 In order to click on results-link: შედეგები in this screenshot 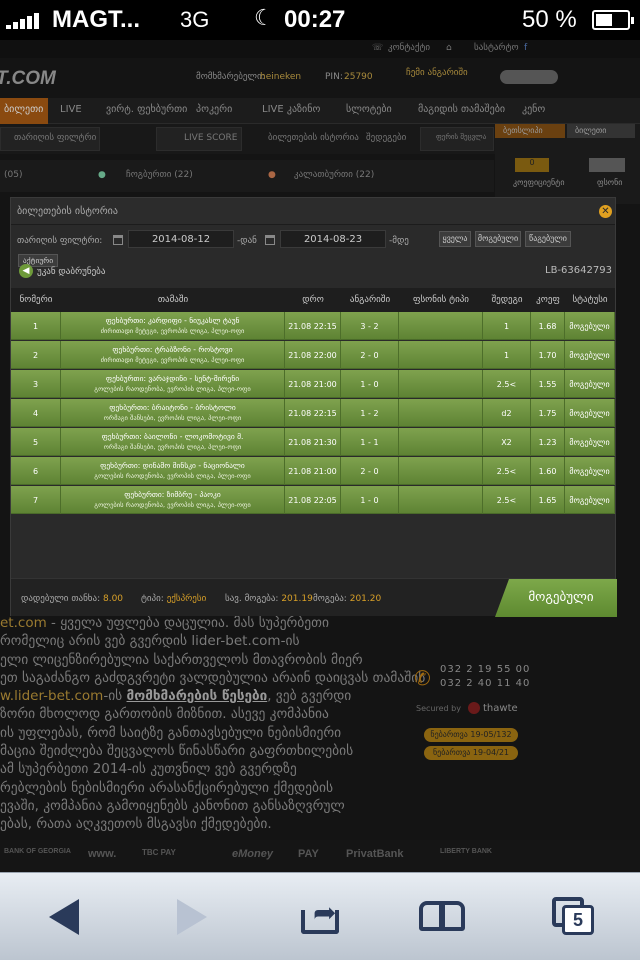, I will do `click(386, 138)`.